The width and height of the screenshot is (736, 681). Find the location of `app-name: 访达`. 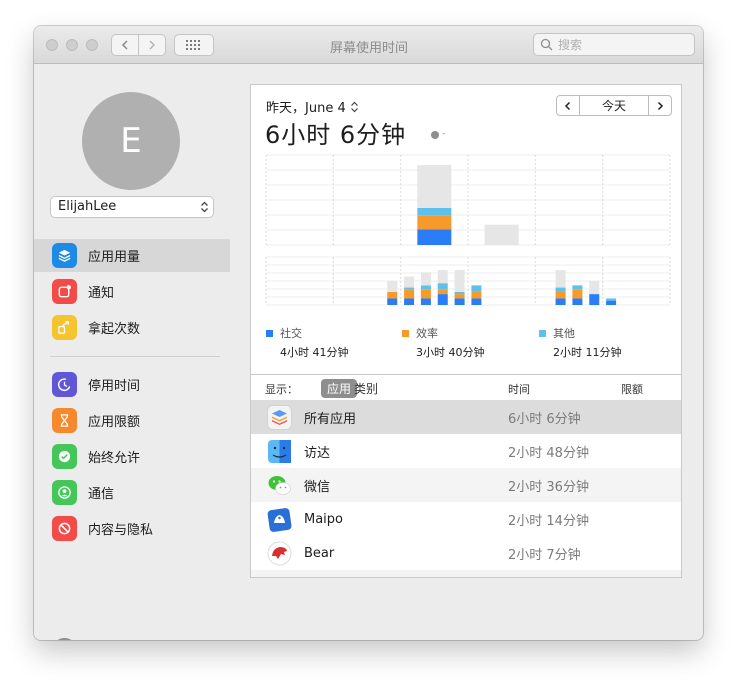

app-name: 访达 is located at coordinates (317, 453).